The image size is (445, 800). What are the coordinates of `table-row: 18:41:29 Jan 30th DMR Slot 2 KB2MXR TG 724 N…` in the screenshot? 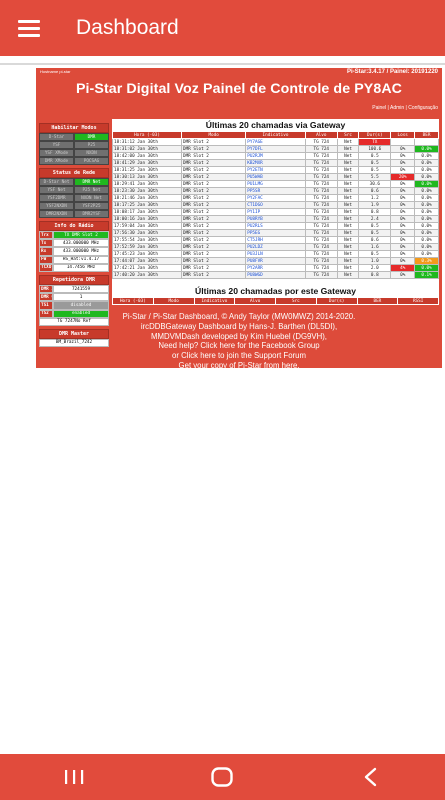 It's located at (275, 163).